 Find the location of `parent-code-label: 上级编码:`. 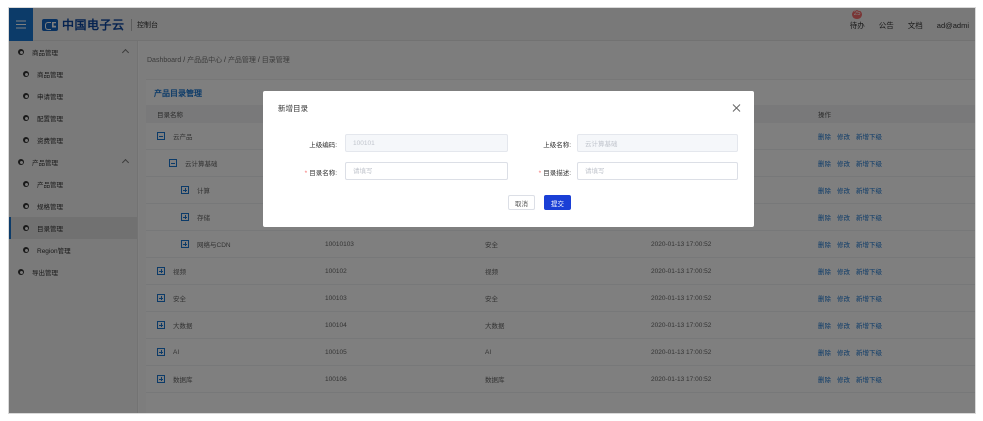

parent-code-label: 上级编码: is located at coordinates (323, 145).